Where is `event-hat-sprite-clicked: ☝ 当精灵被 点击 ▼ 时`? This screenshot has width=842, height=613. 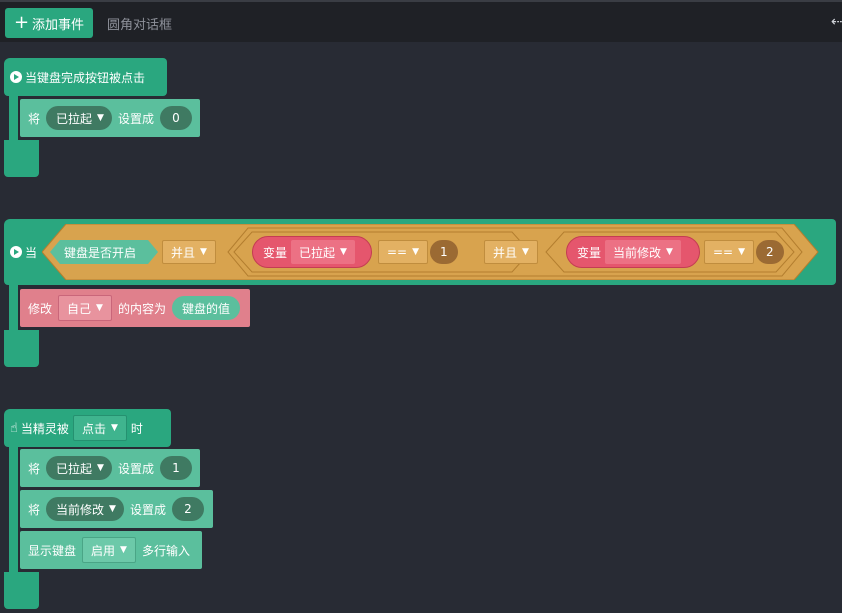 event-hat-sprite-clicked: ☝ 当精灵被 点击 ▼ 时 is located at coordinates (87, 428).